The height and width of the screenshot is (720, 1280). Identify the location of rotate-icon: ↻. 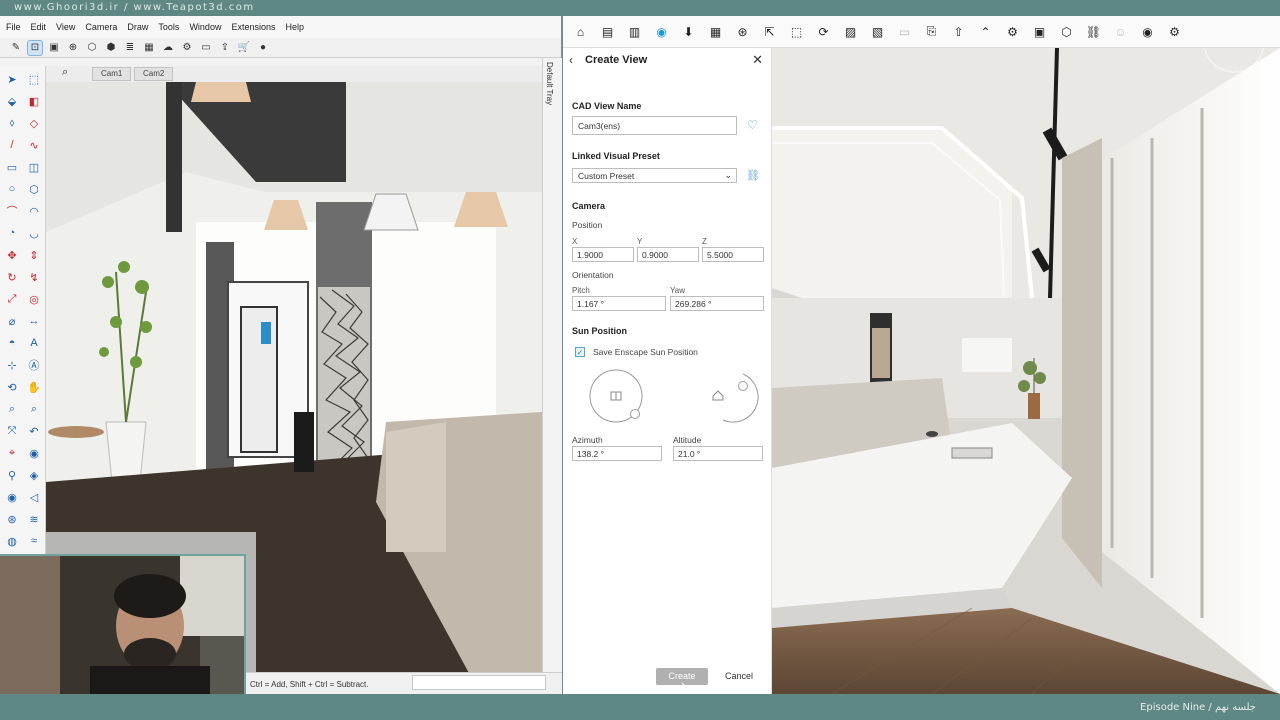
(12, 277).